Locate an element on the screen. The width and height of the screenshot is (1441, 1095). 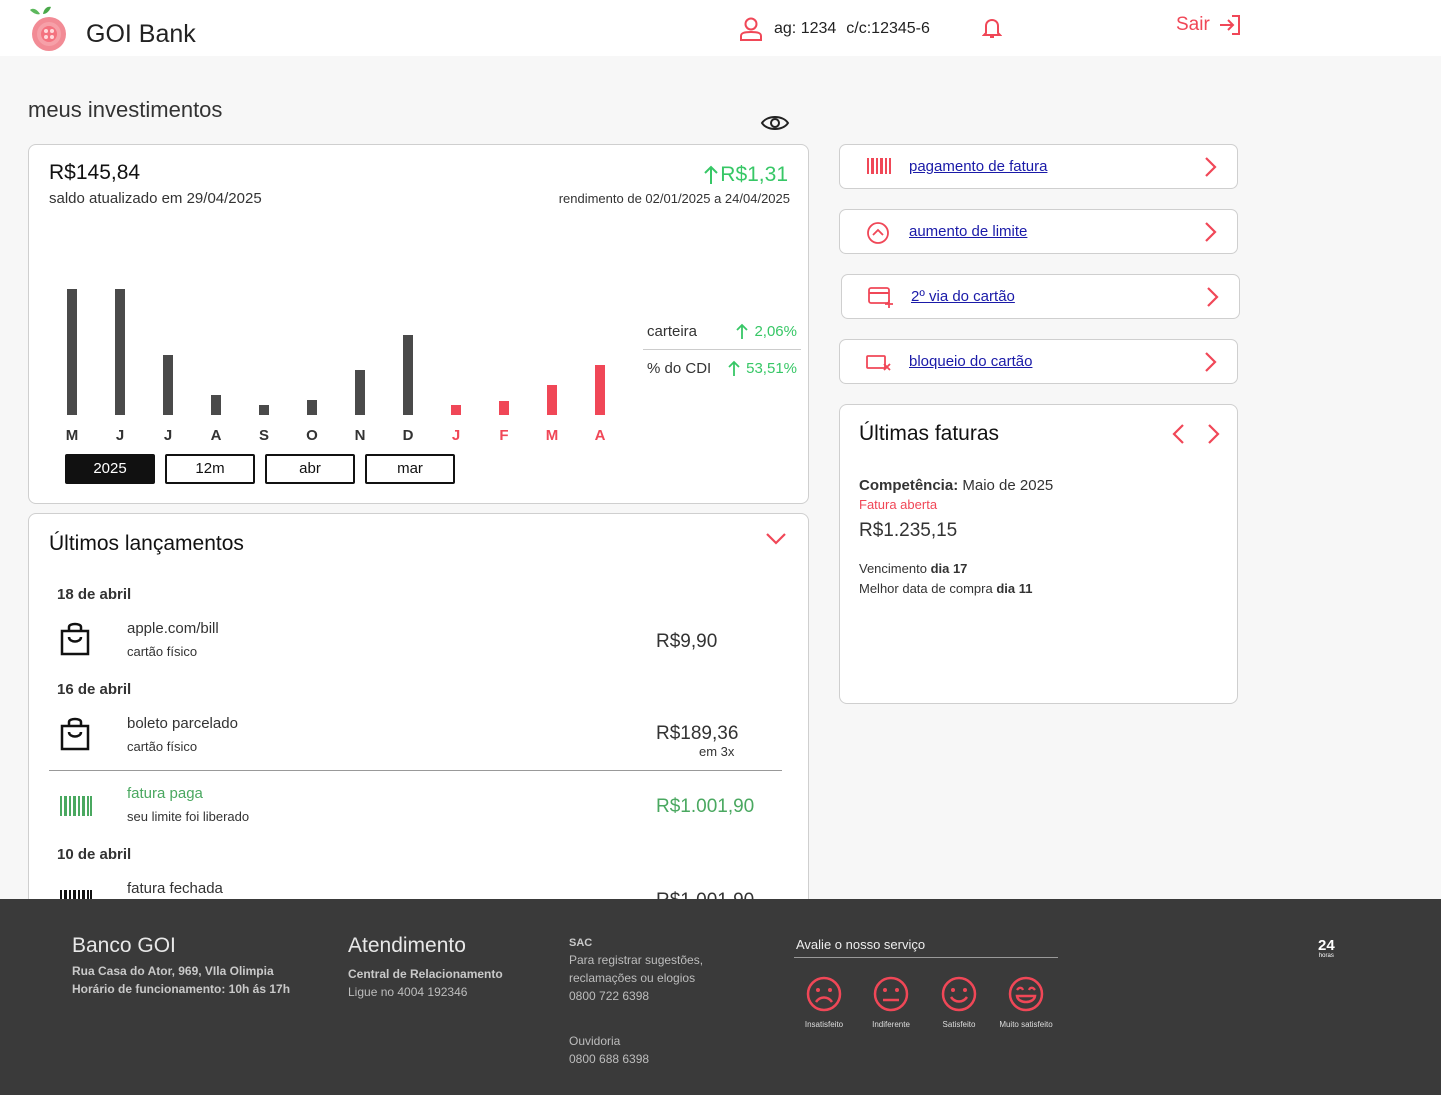
arrow-up-circle-icon is located at coordinates (878, 233).